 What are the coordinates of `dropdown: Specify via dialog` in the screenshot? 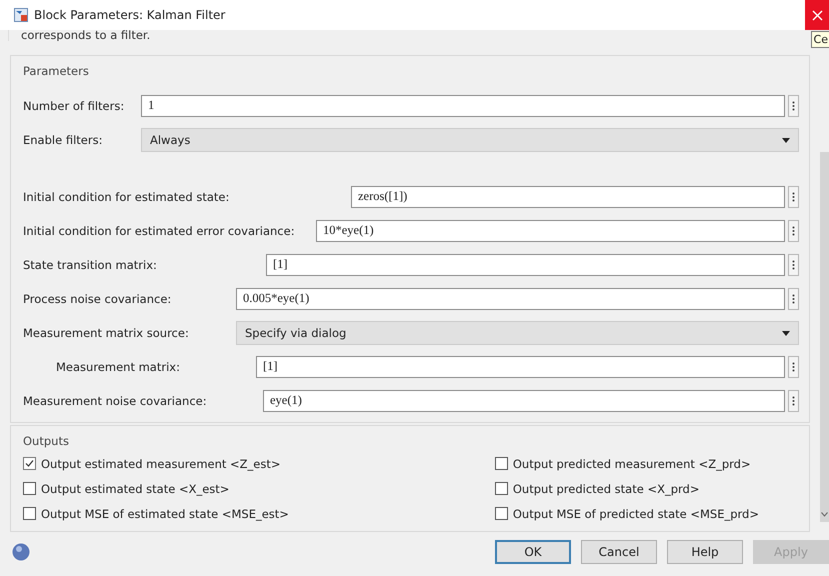 It's located at (517, 333).